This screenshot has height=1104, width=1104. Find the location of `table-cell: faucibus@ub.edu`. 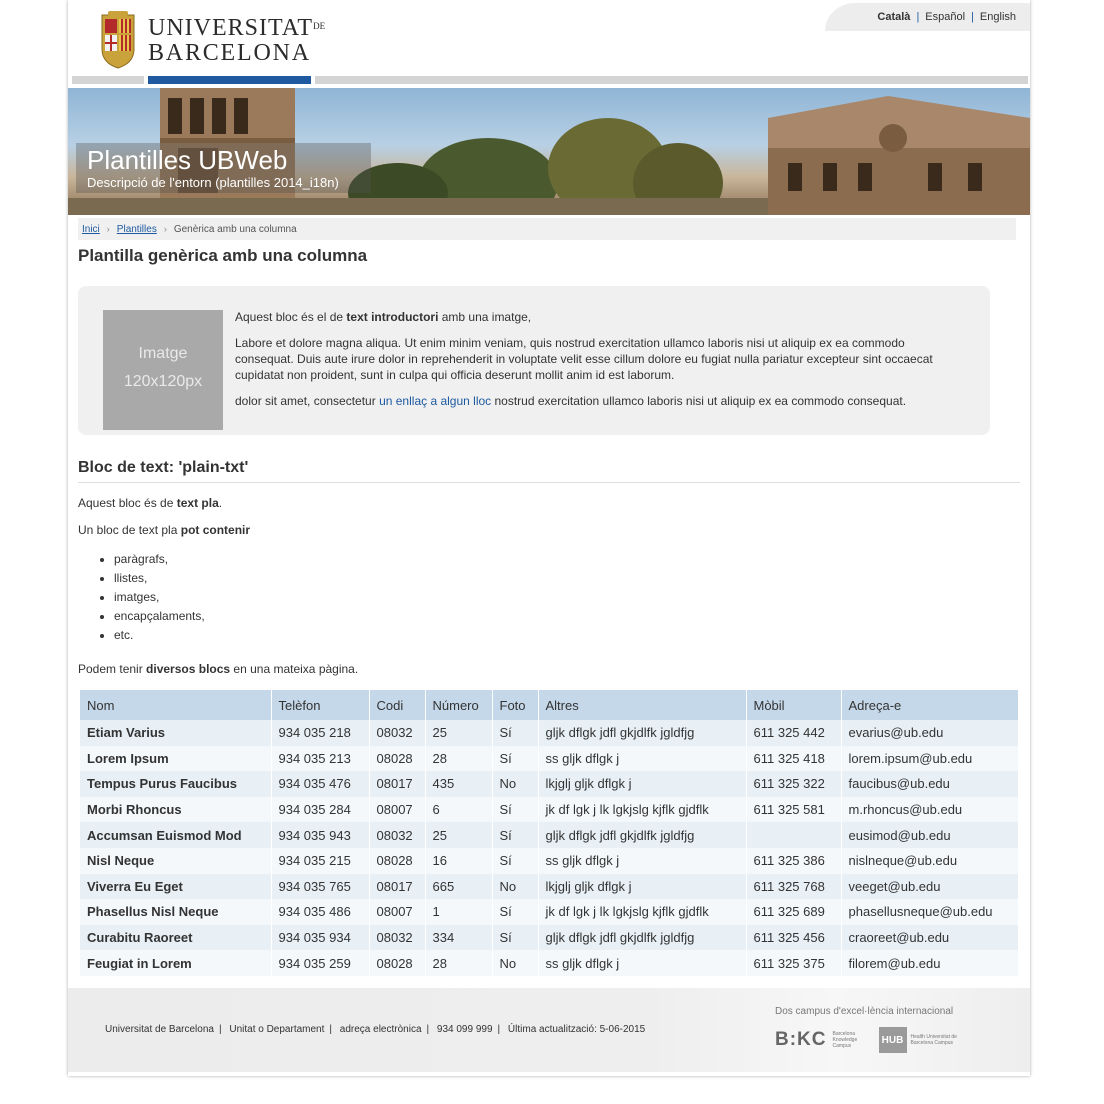

table-cell: faucibus@ub.edu is located at coordinates (930, 784).